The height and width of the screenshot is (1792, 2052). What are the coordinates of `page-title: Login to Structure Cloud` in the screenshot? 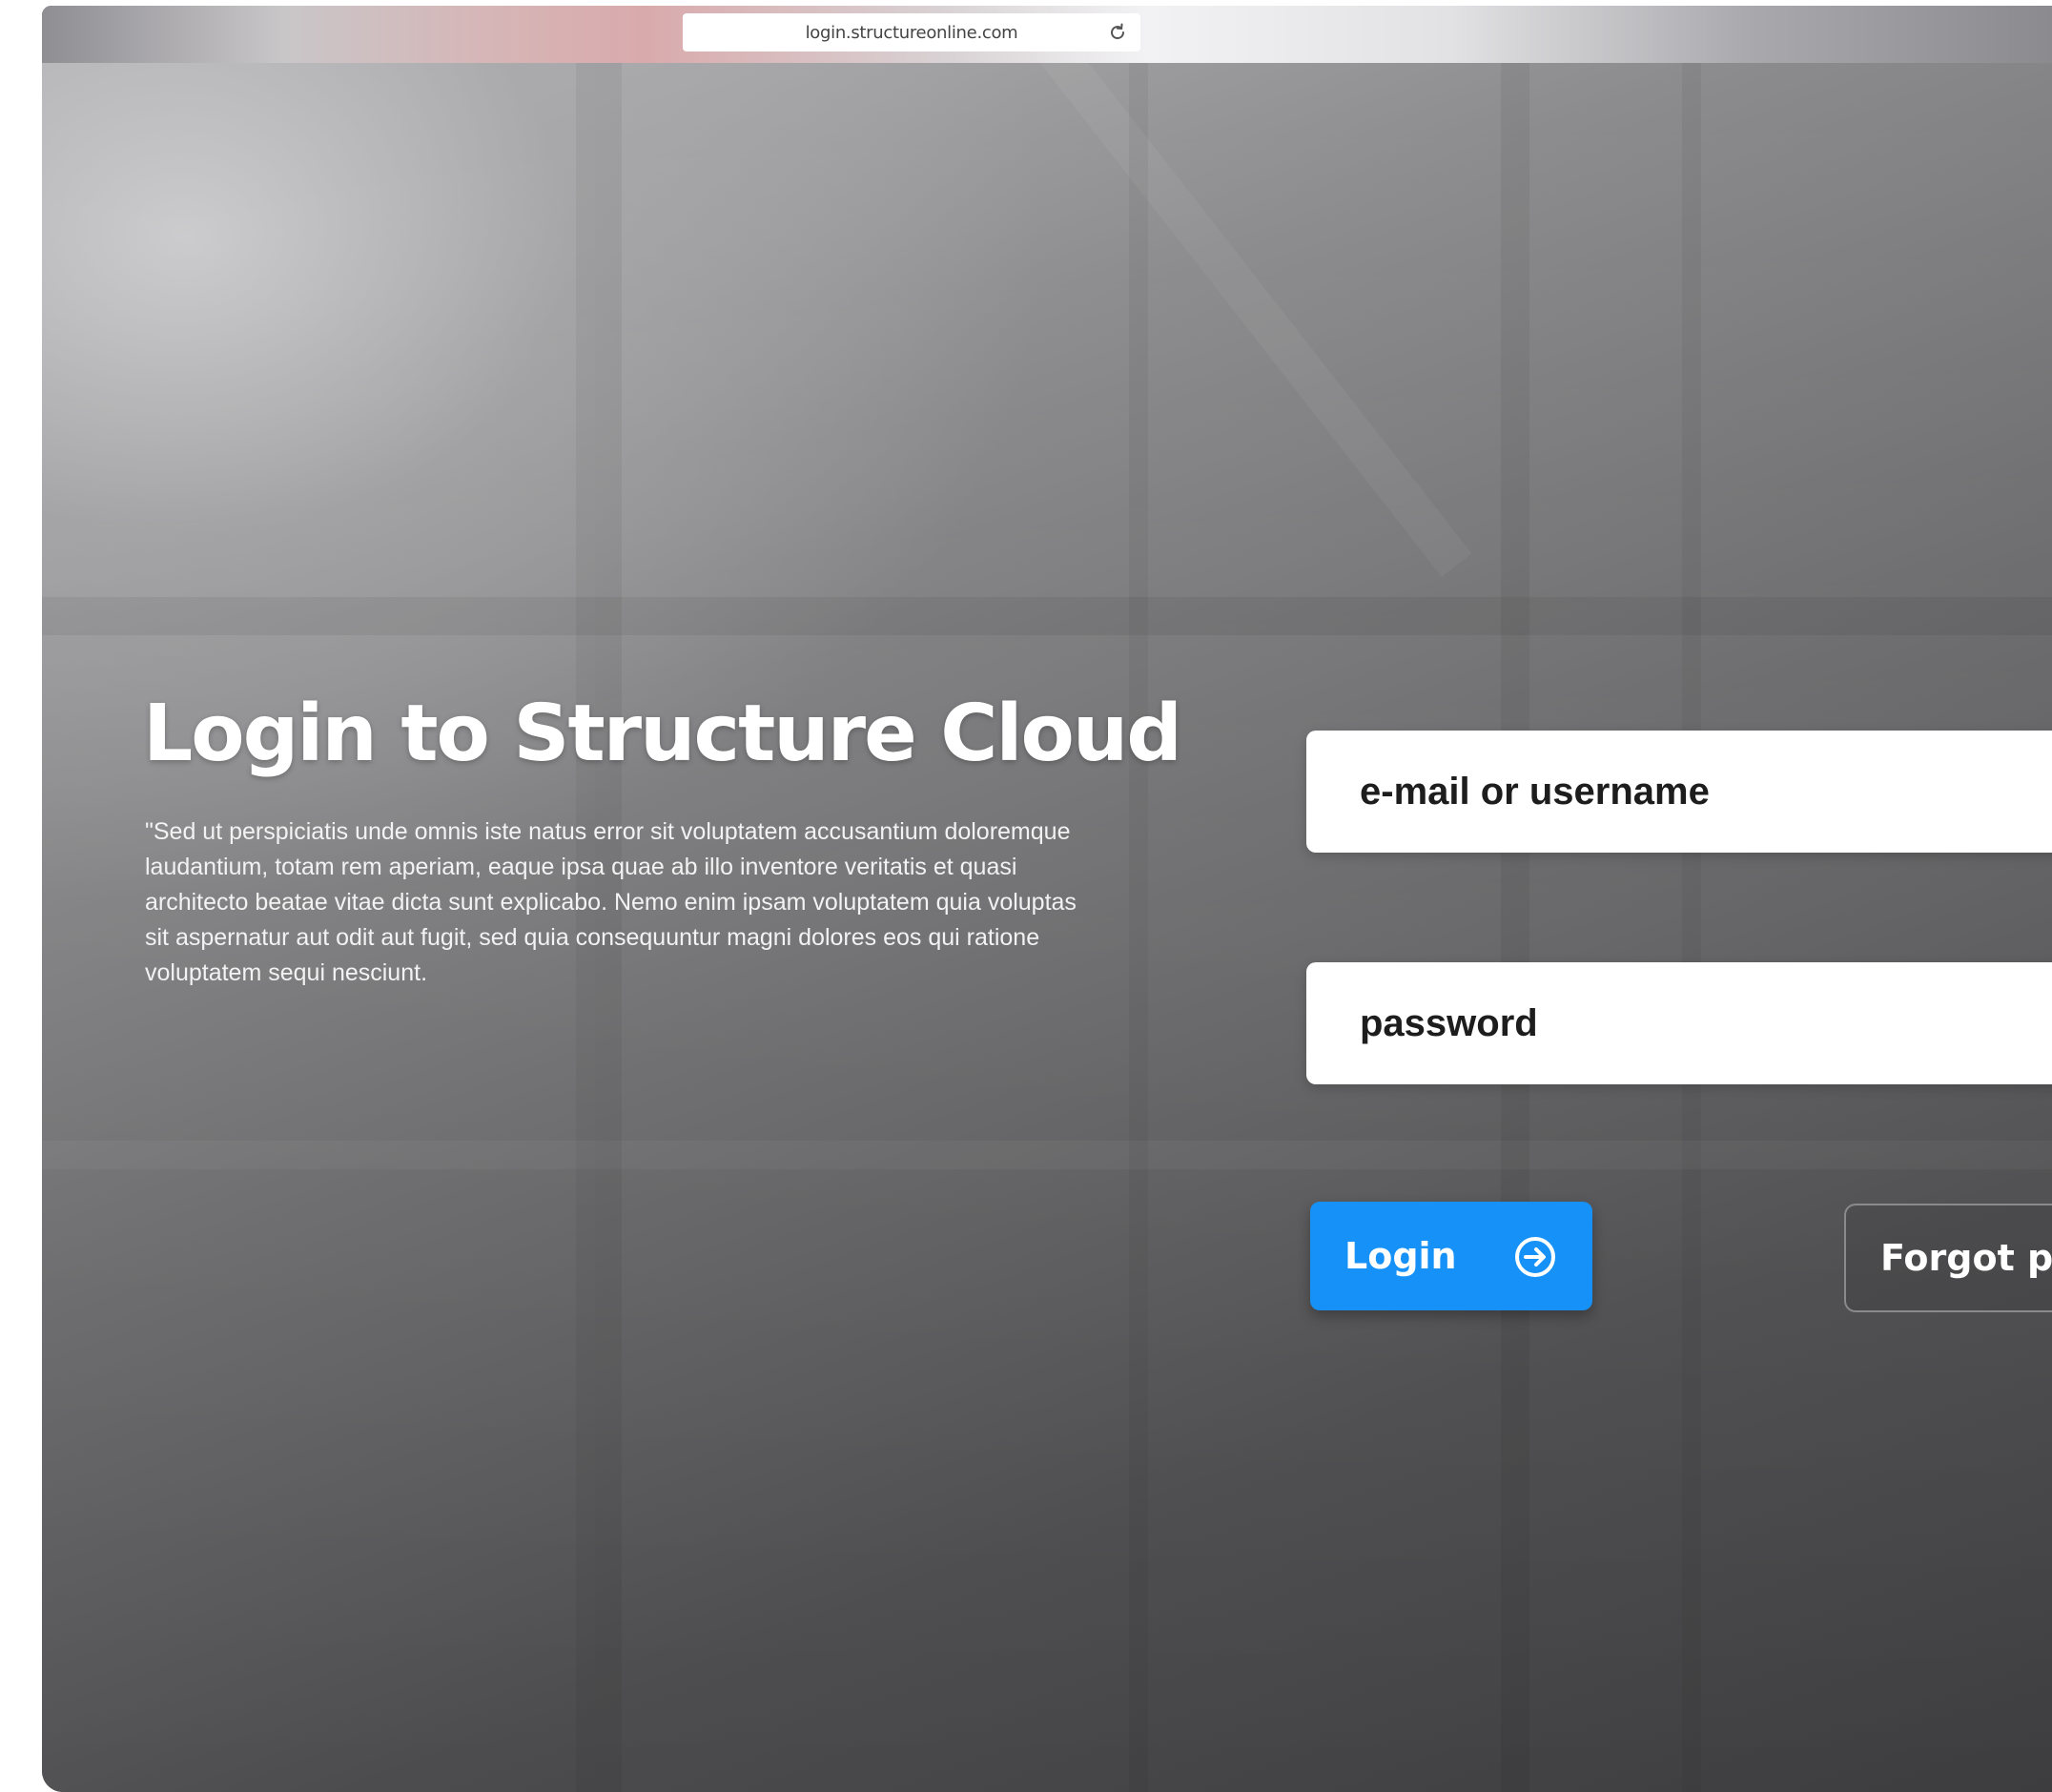 It's located at (663, 734).